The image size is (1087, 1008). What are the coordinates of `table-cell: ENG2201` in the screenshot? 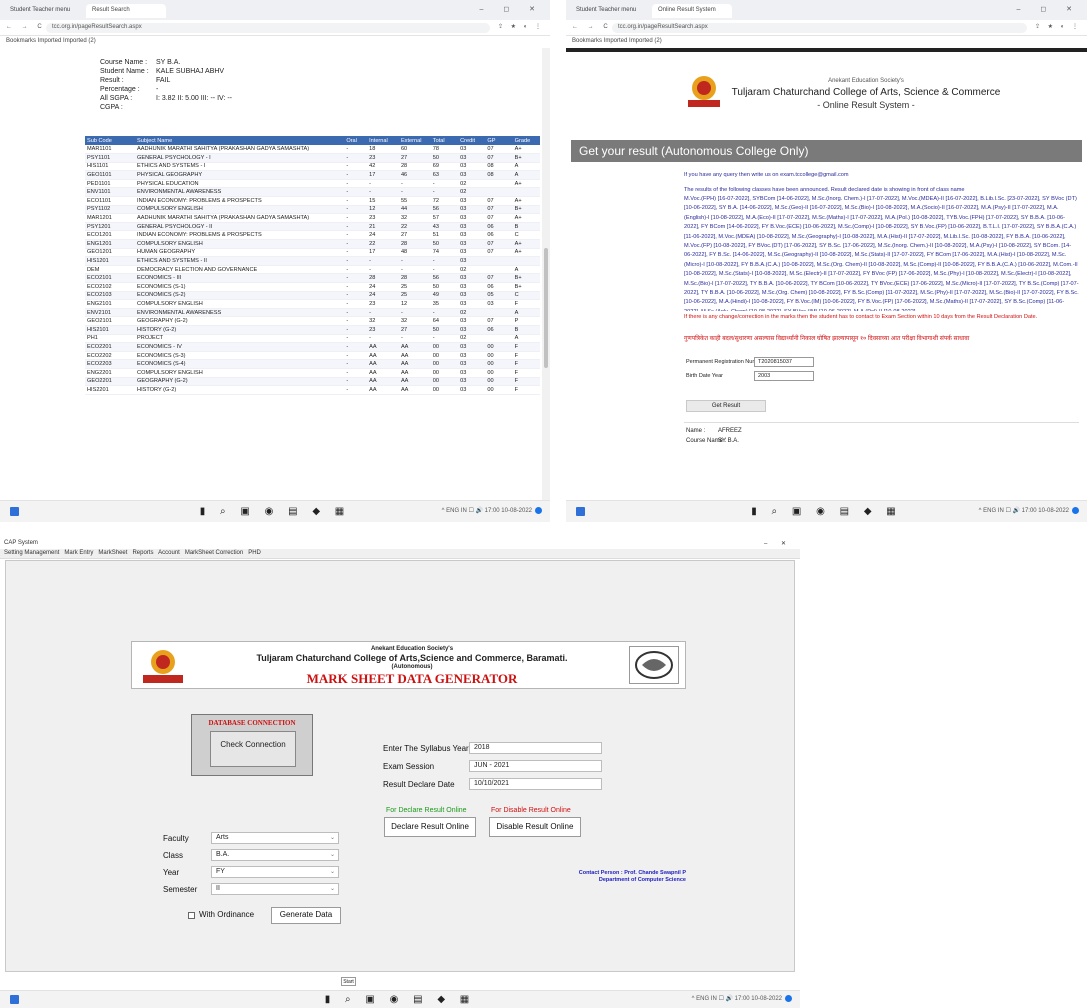 It's located at (110, 373).